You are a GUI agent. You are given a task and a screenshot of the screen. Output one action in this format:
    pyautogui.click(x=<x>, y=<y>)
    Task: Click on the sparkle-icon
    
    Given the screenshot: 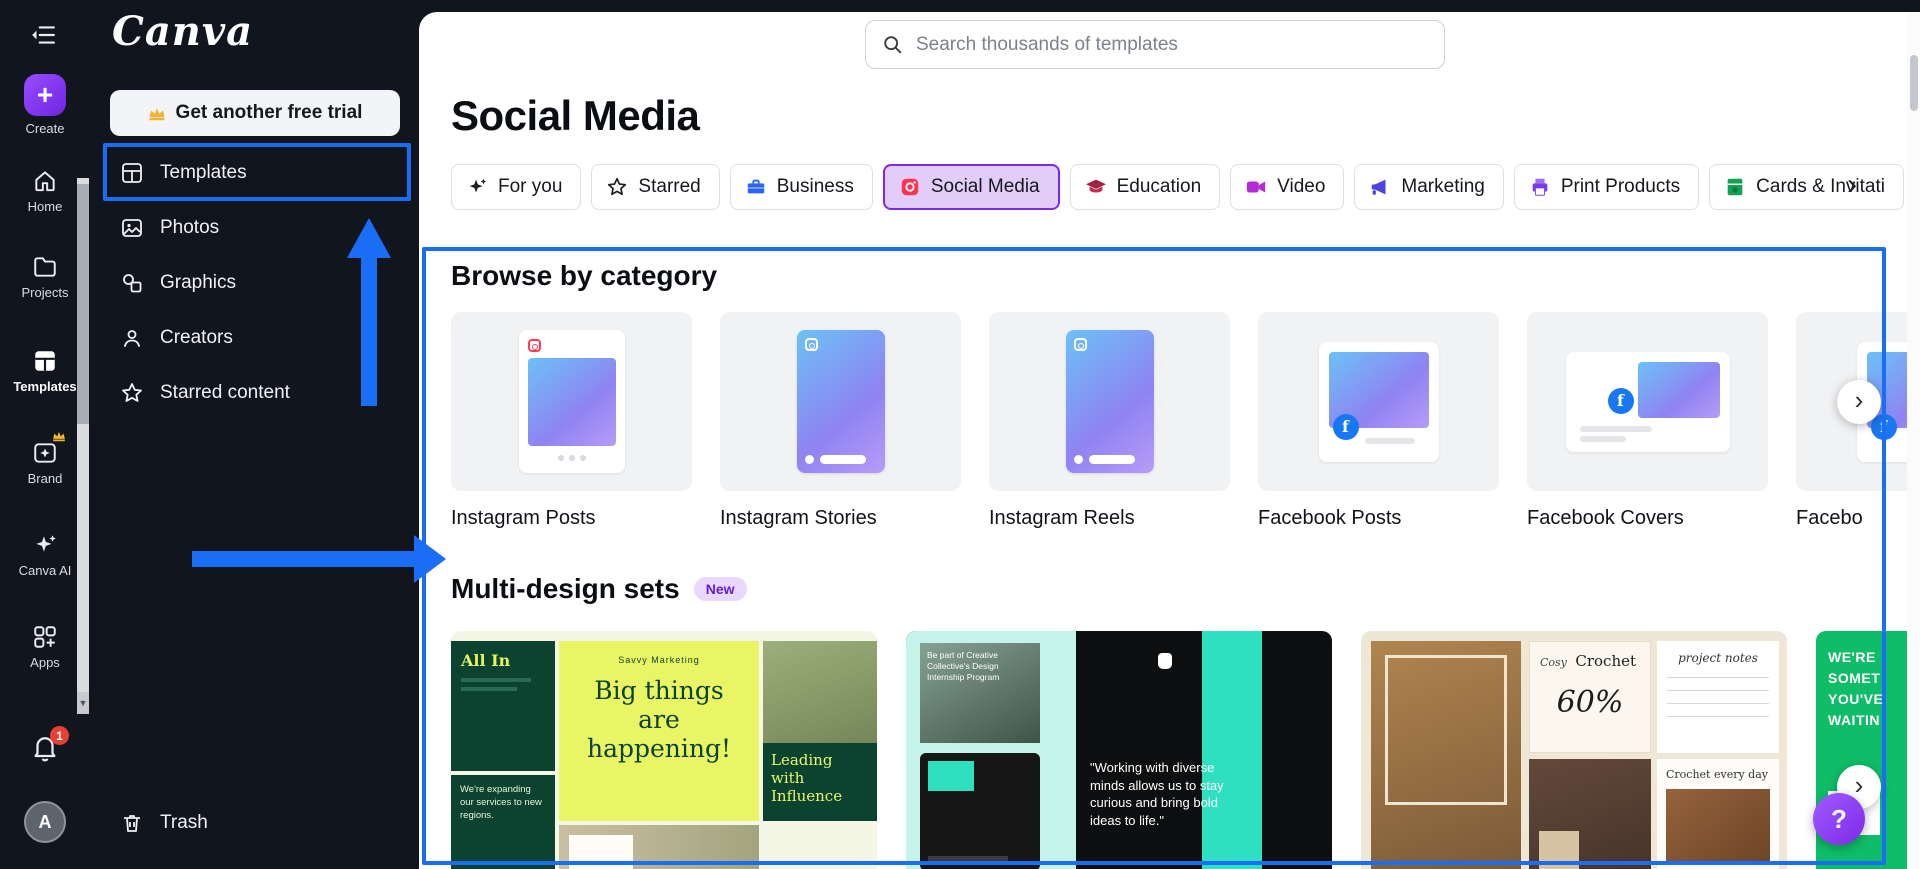 What is the action you would take?
    pyautogui.click(x=478, y=185)
    